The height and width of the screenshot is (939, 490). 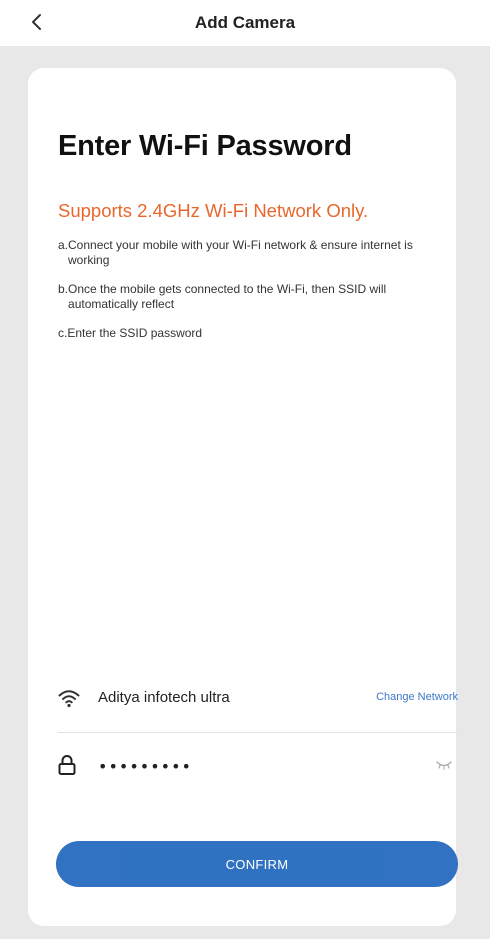 I want to click on instruction-prefix: a., so click(x=63, y=245).